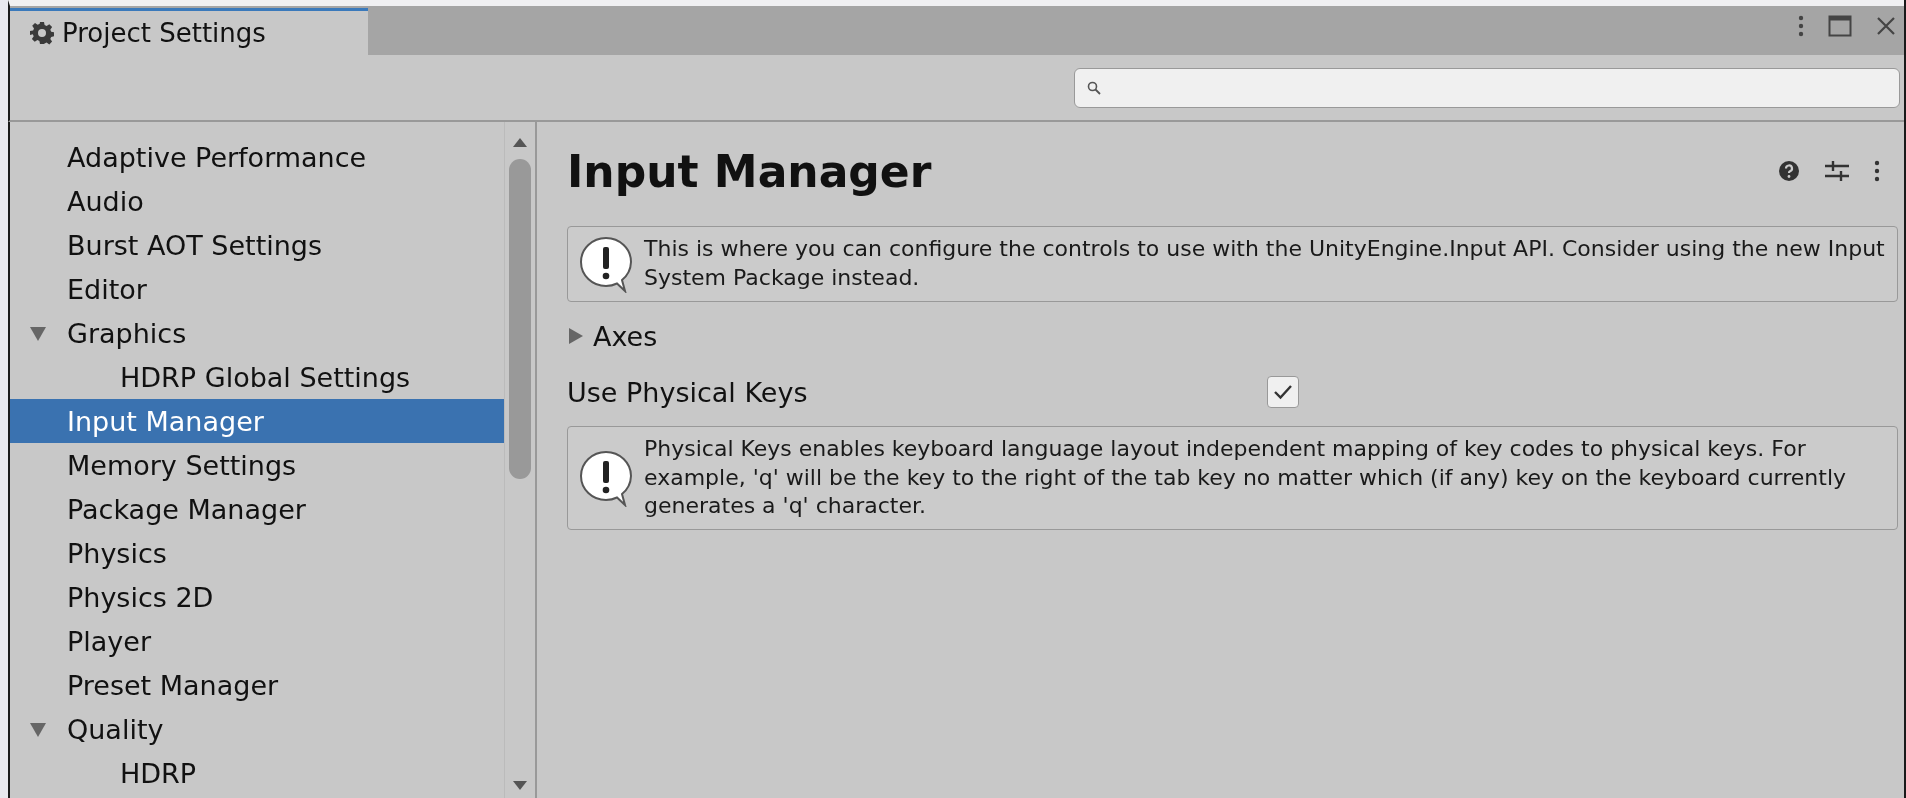  What do you see at coordinates (749, 171) in the screenshot?
I see `page-title: Input Manager` at bounding box center [749, 171].